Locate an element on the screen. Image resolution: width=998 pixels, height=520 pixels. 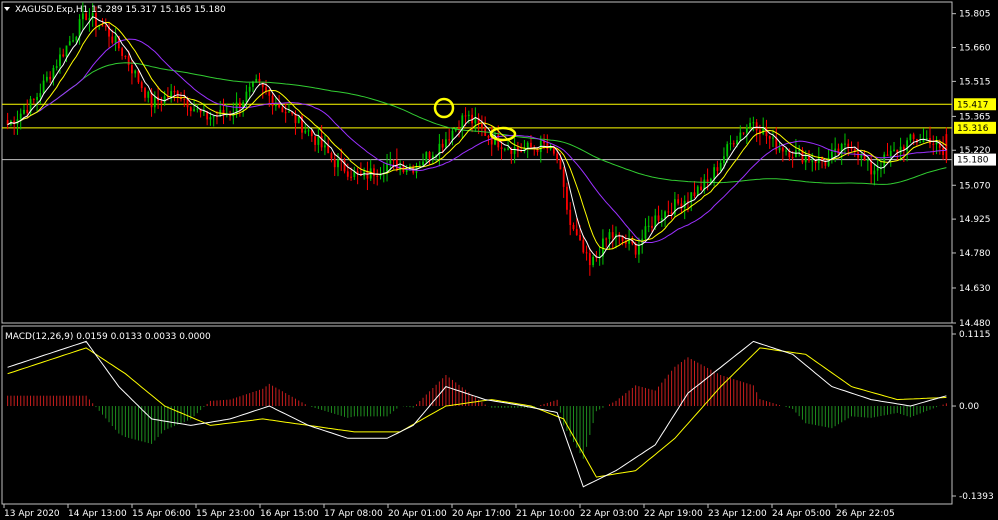
macd-tick-label: 0.1115 is located at coordinates (975, 335).